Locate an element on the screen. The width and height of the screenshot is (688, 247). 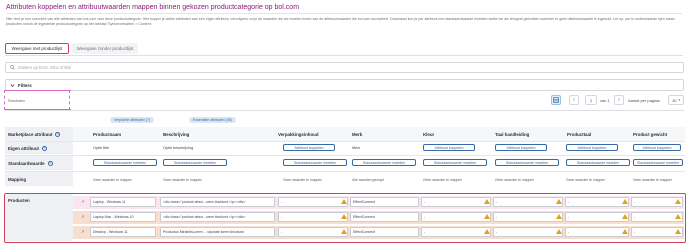
product-name-field: Laptop Mac - Windows 10 is located at coordinates (123, 217).